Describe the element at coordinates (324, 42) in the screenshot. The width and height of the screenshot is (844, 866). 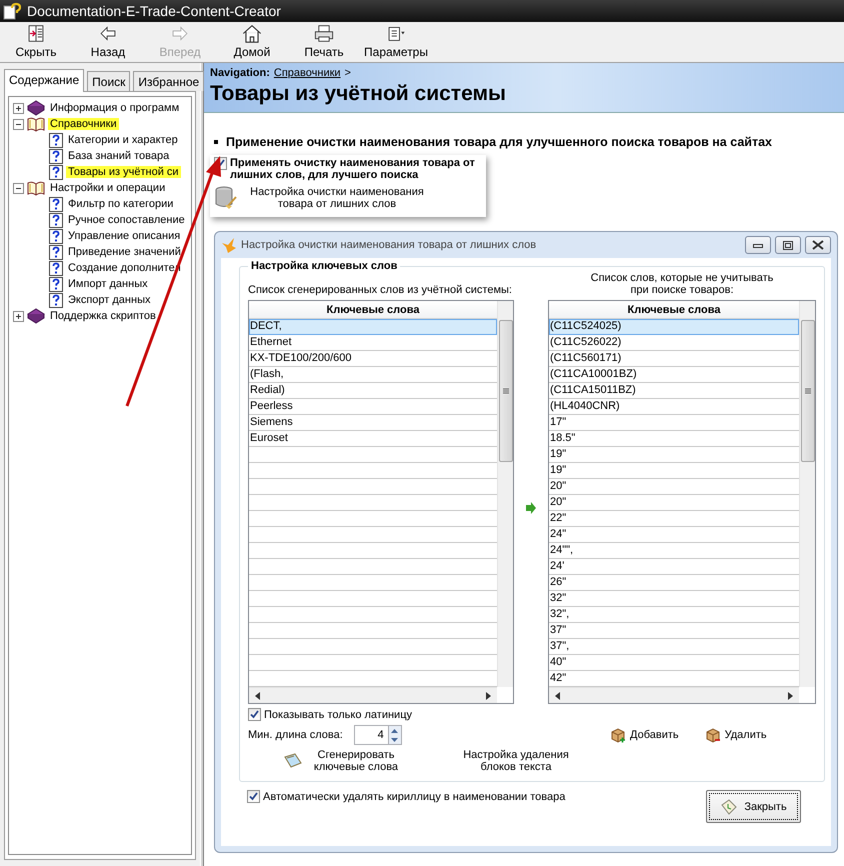
I see `toolbar-button: Печать` at that location.